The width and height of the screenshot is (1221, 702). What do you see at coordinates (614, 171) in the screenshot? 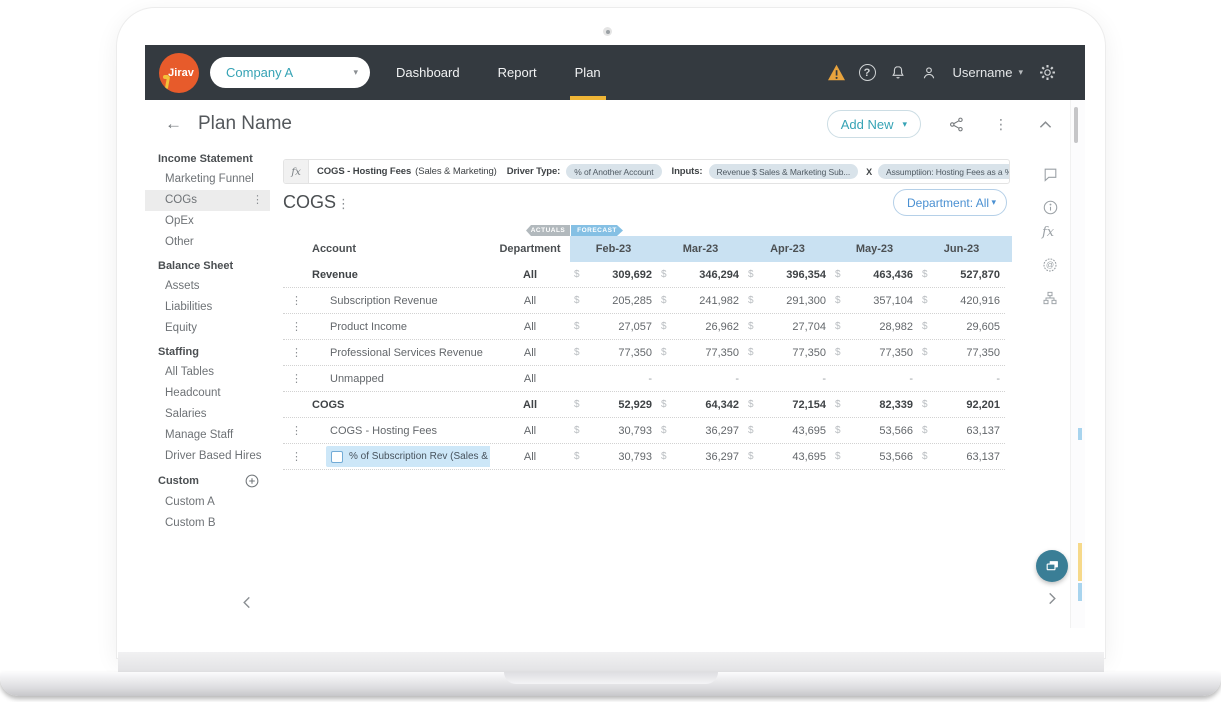
I see `driver-type-chip: % of Another Account` at bounding box center [614, 171].